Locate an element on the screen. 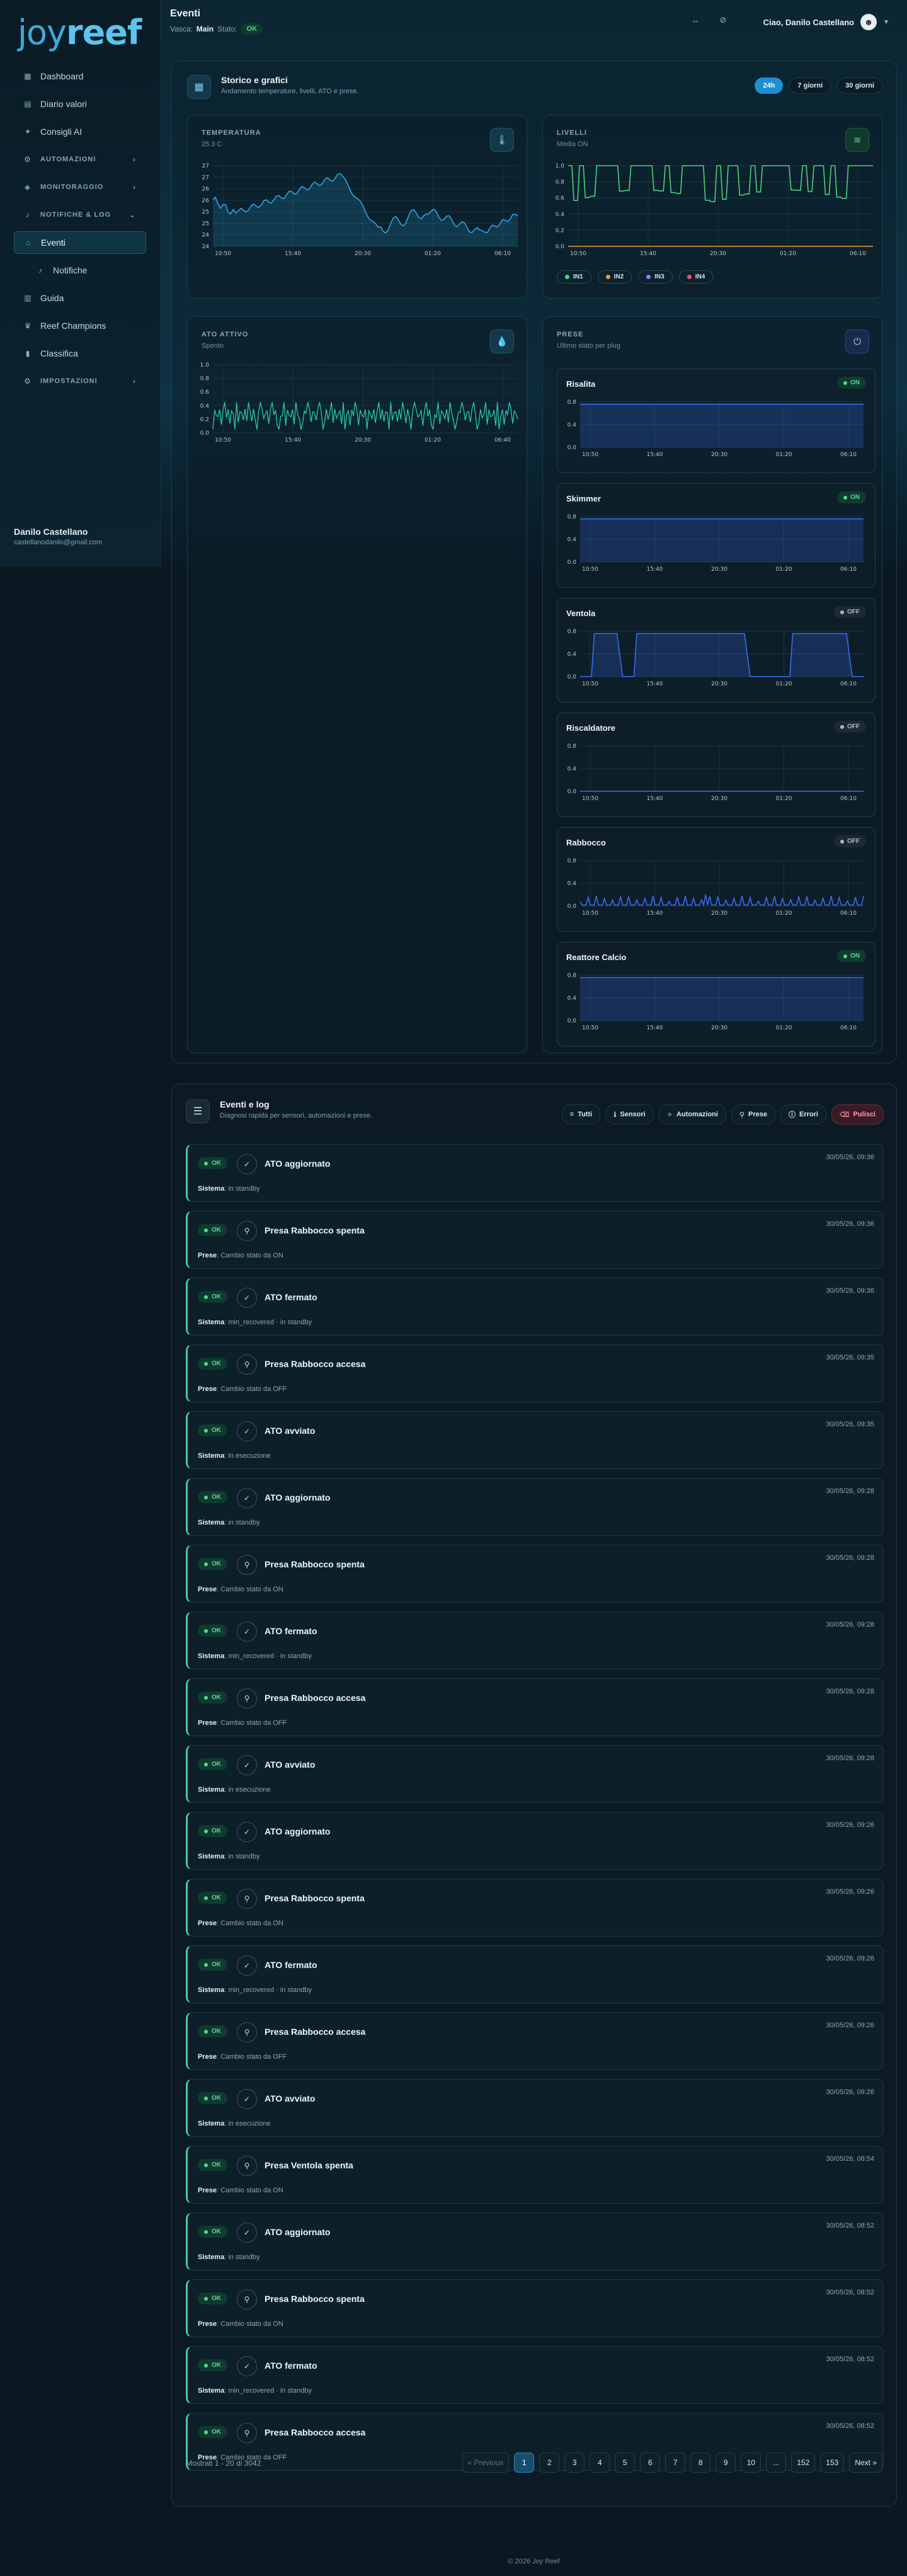 The height and width of the screenshot is (2576, 907). x-tick-label: 20:30 is located at coordinates (363, 441).